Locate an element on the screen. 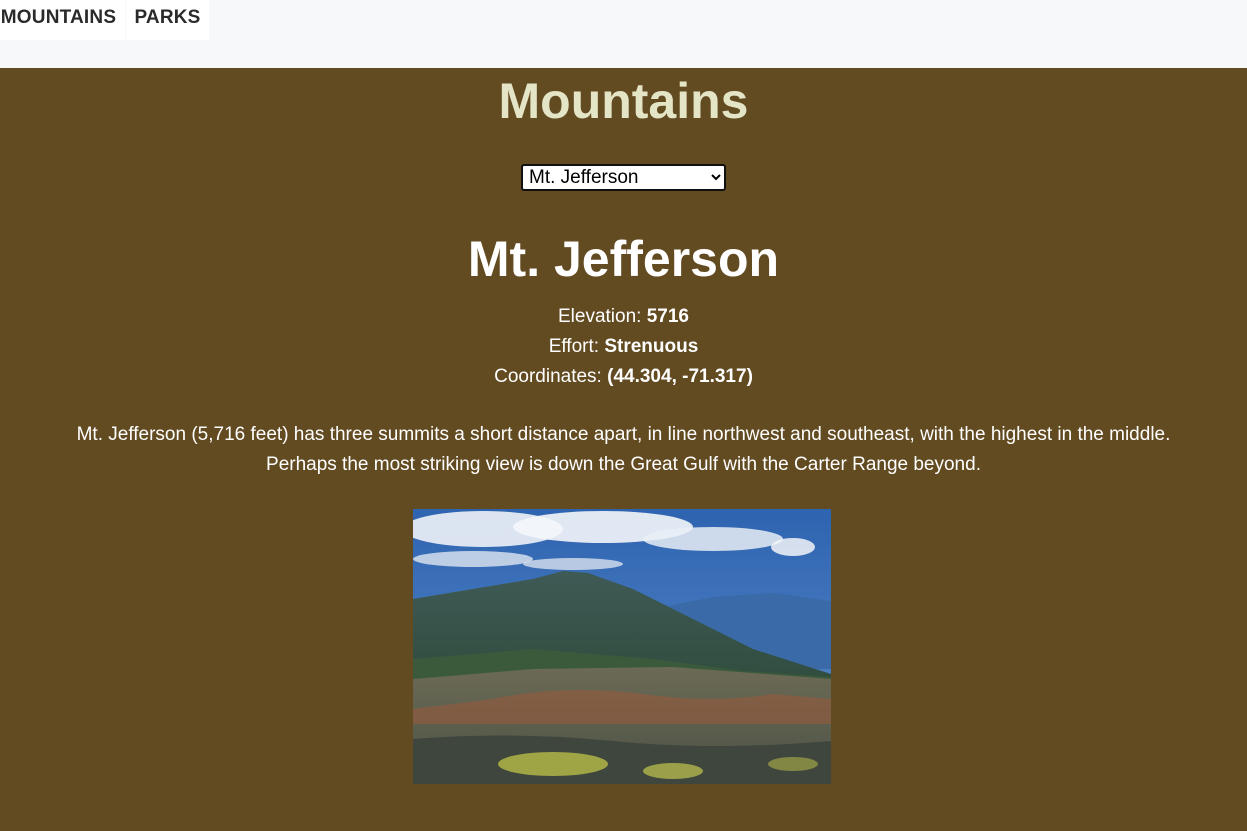  mountain-name-heading: Mt. Jefferson is located at coordinates (623, 259).